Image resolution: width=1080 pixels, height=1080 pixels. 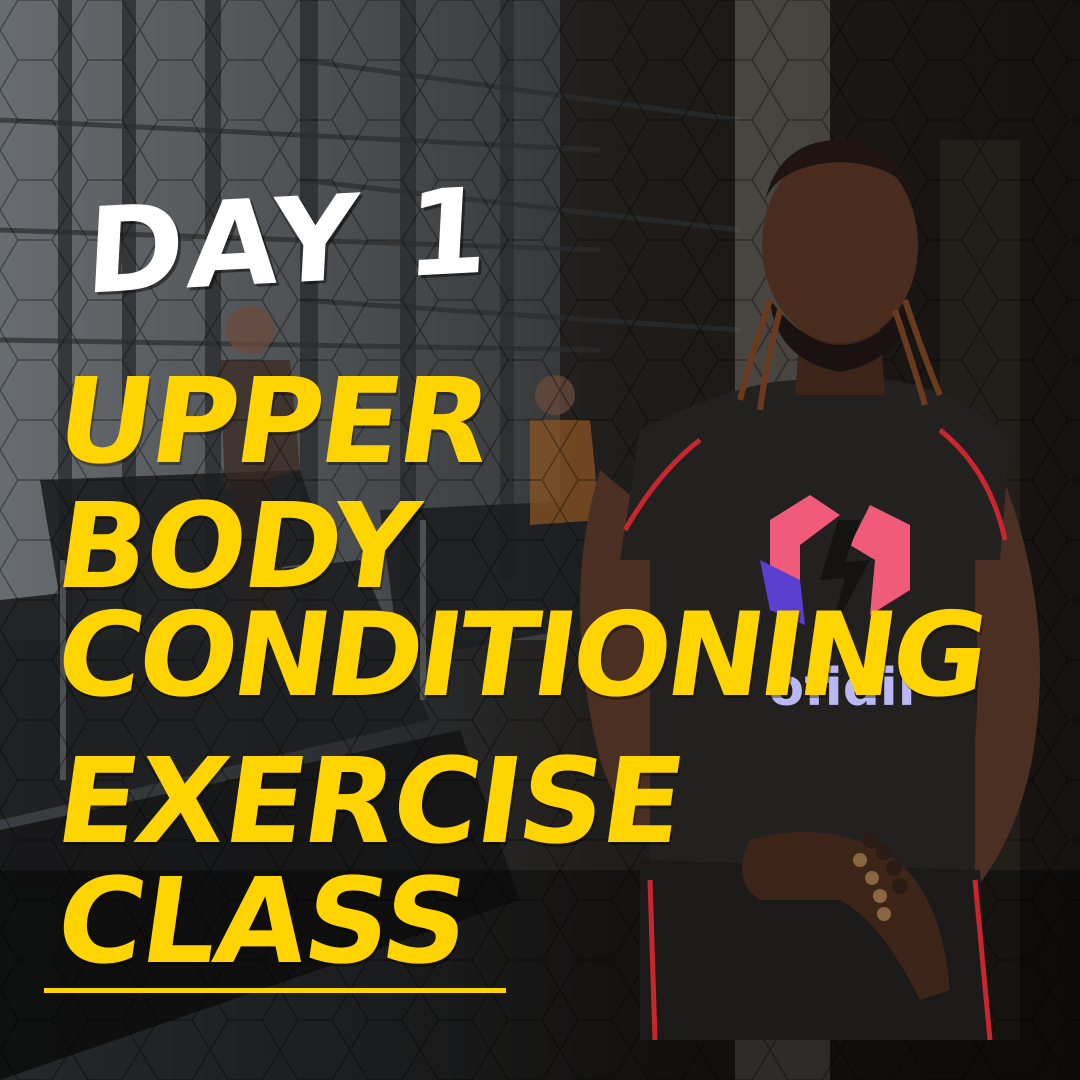 What do you see at coordinates (521, 655) in the screenshot?
I see `title-line-conditioning: CONDITIONING` at bounding box center [521, 655].